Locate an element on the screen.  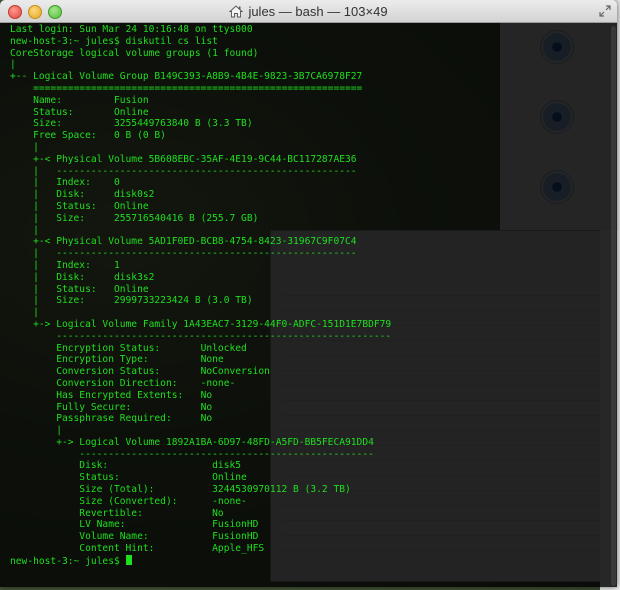
home-icon is located at coordinates (236, 10).